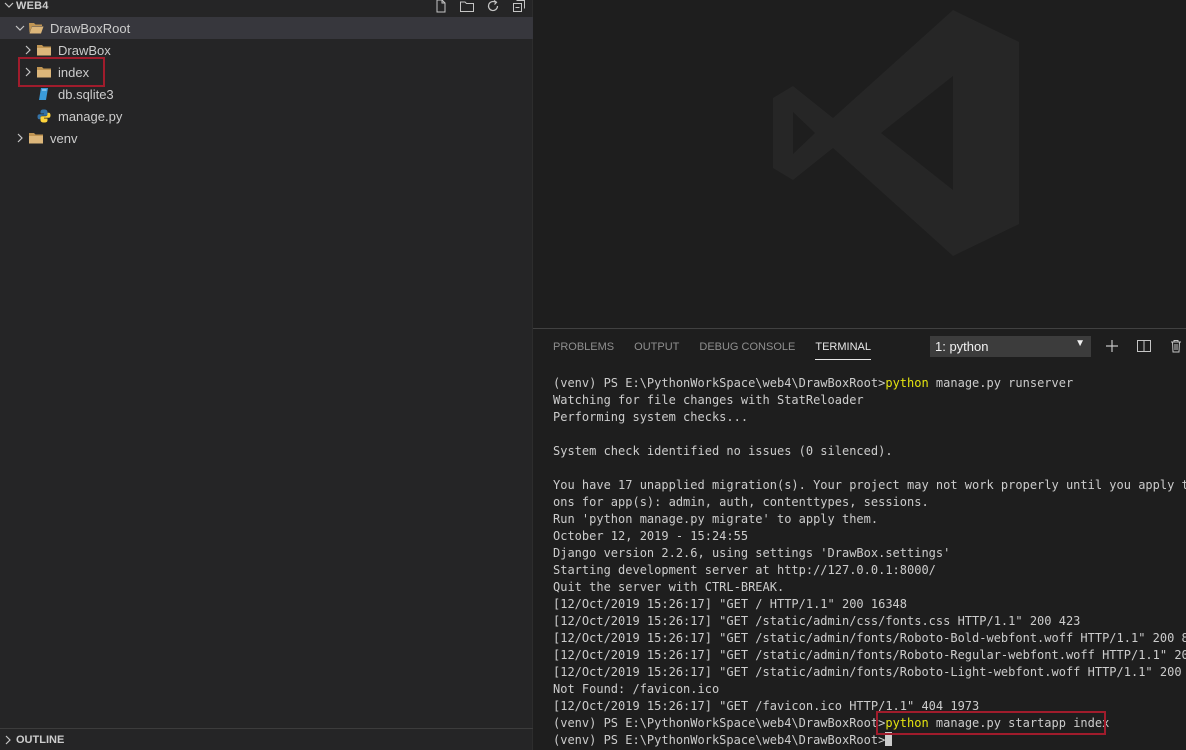 The height and width of the screenshot is (750, 1186). Describe the element at coordinates (480, 8) in the screenshot. I see `explorer-actions` at that location.